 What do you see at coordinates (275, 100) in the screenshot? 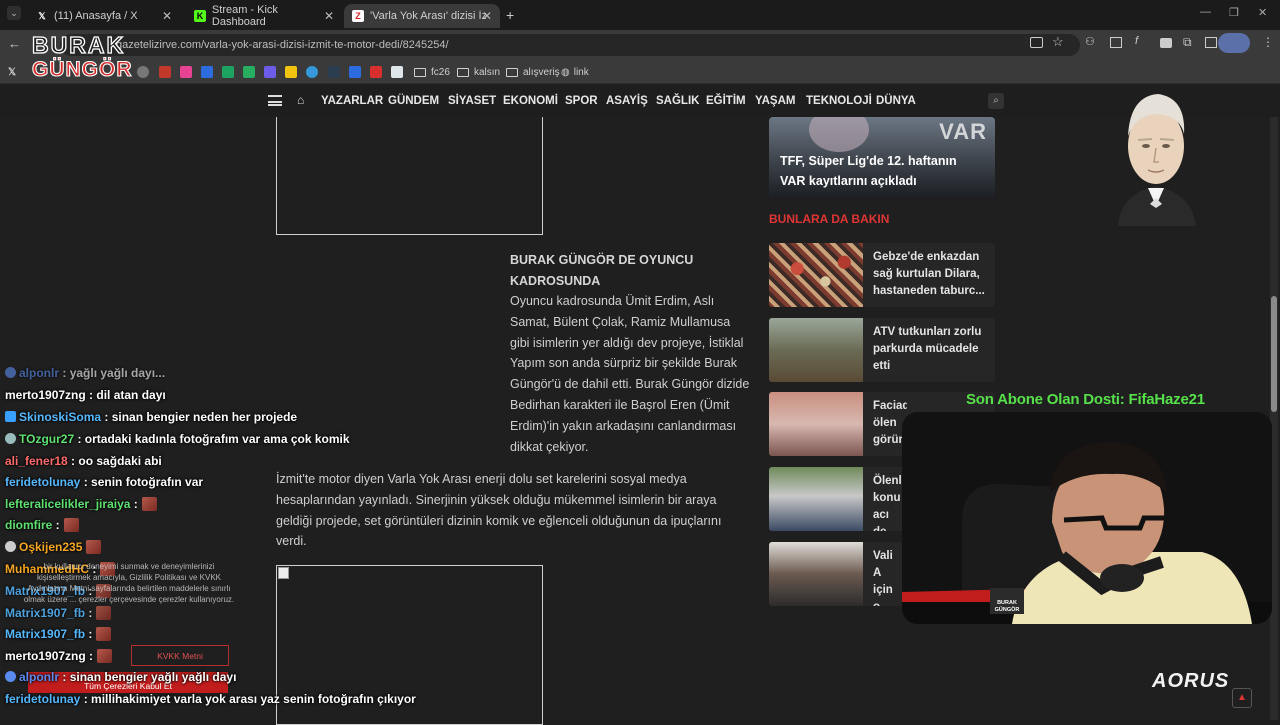
I see `hamburger-menu-icon` at bounding box center [275, 100].